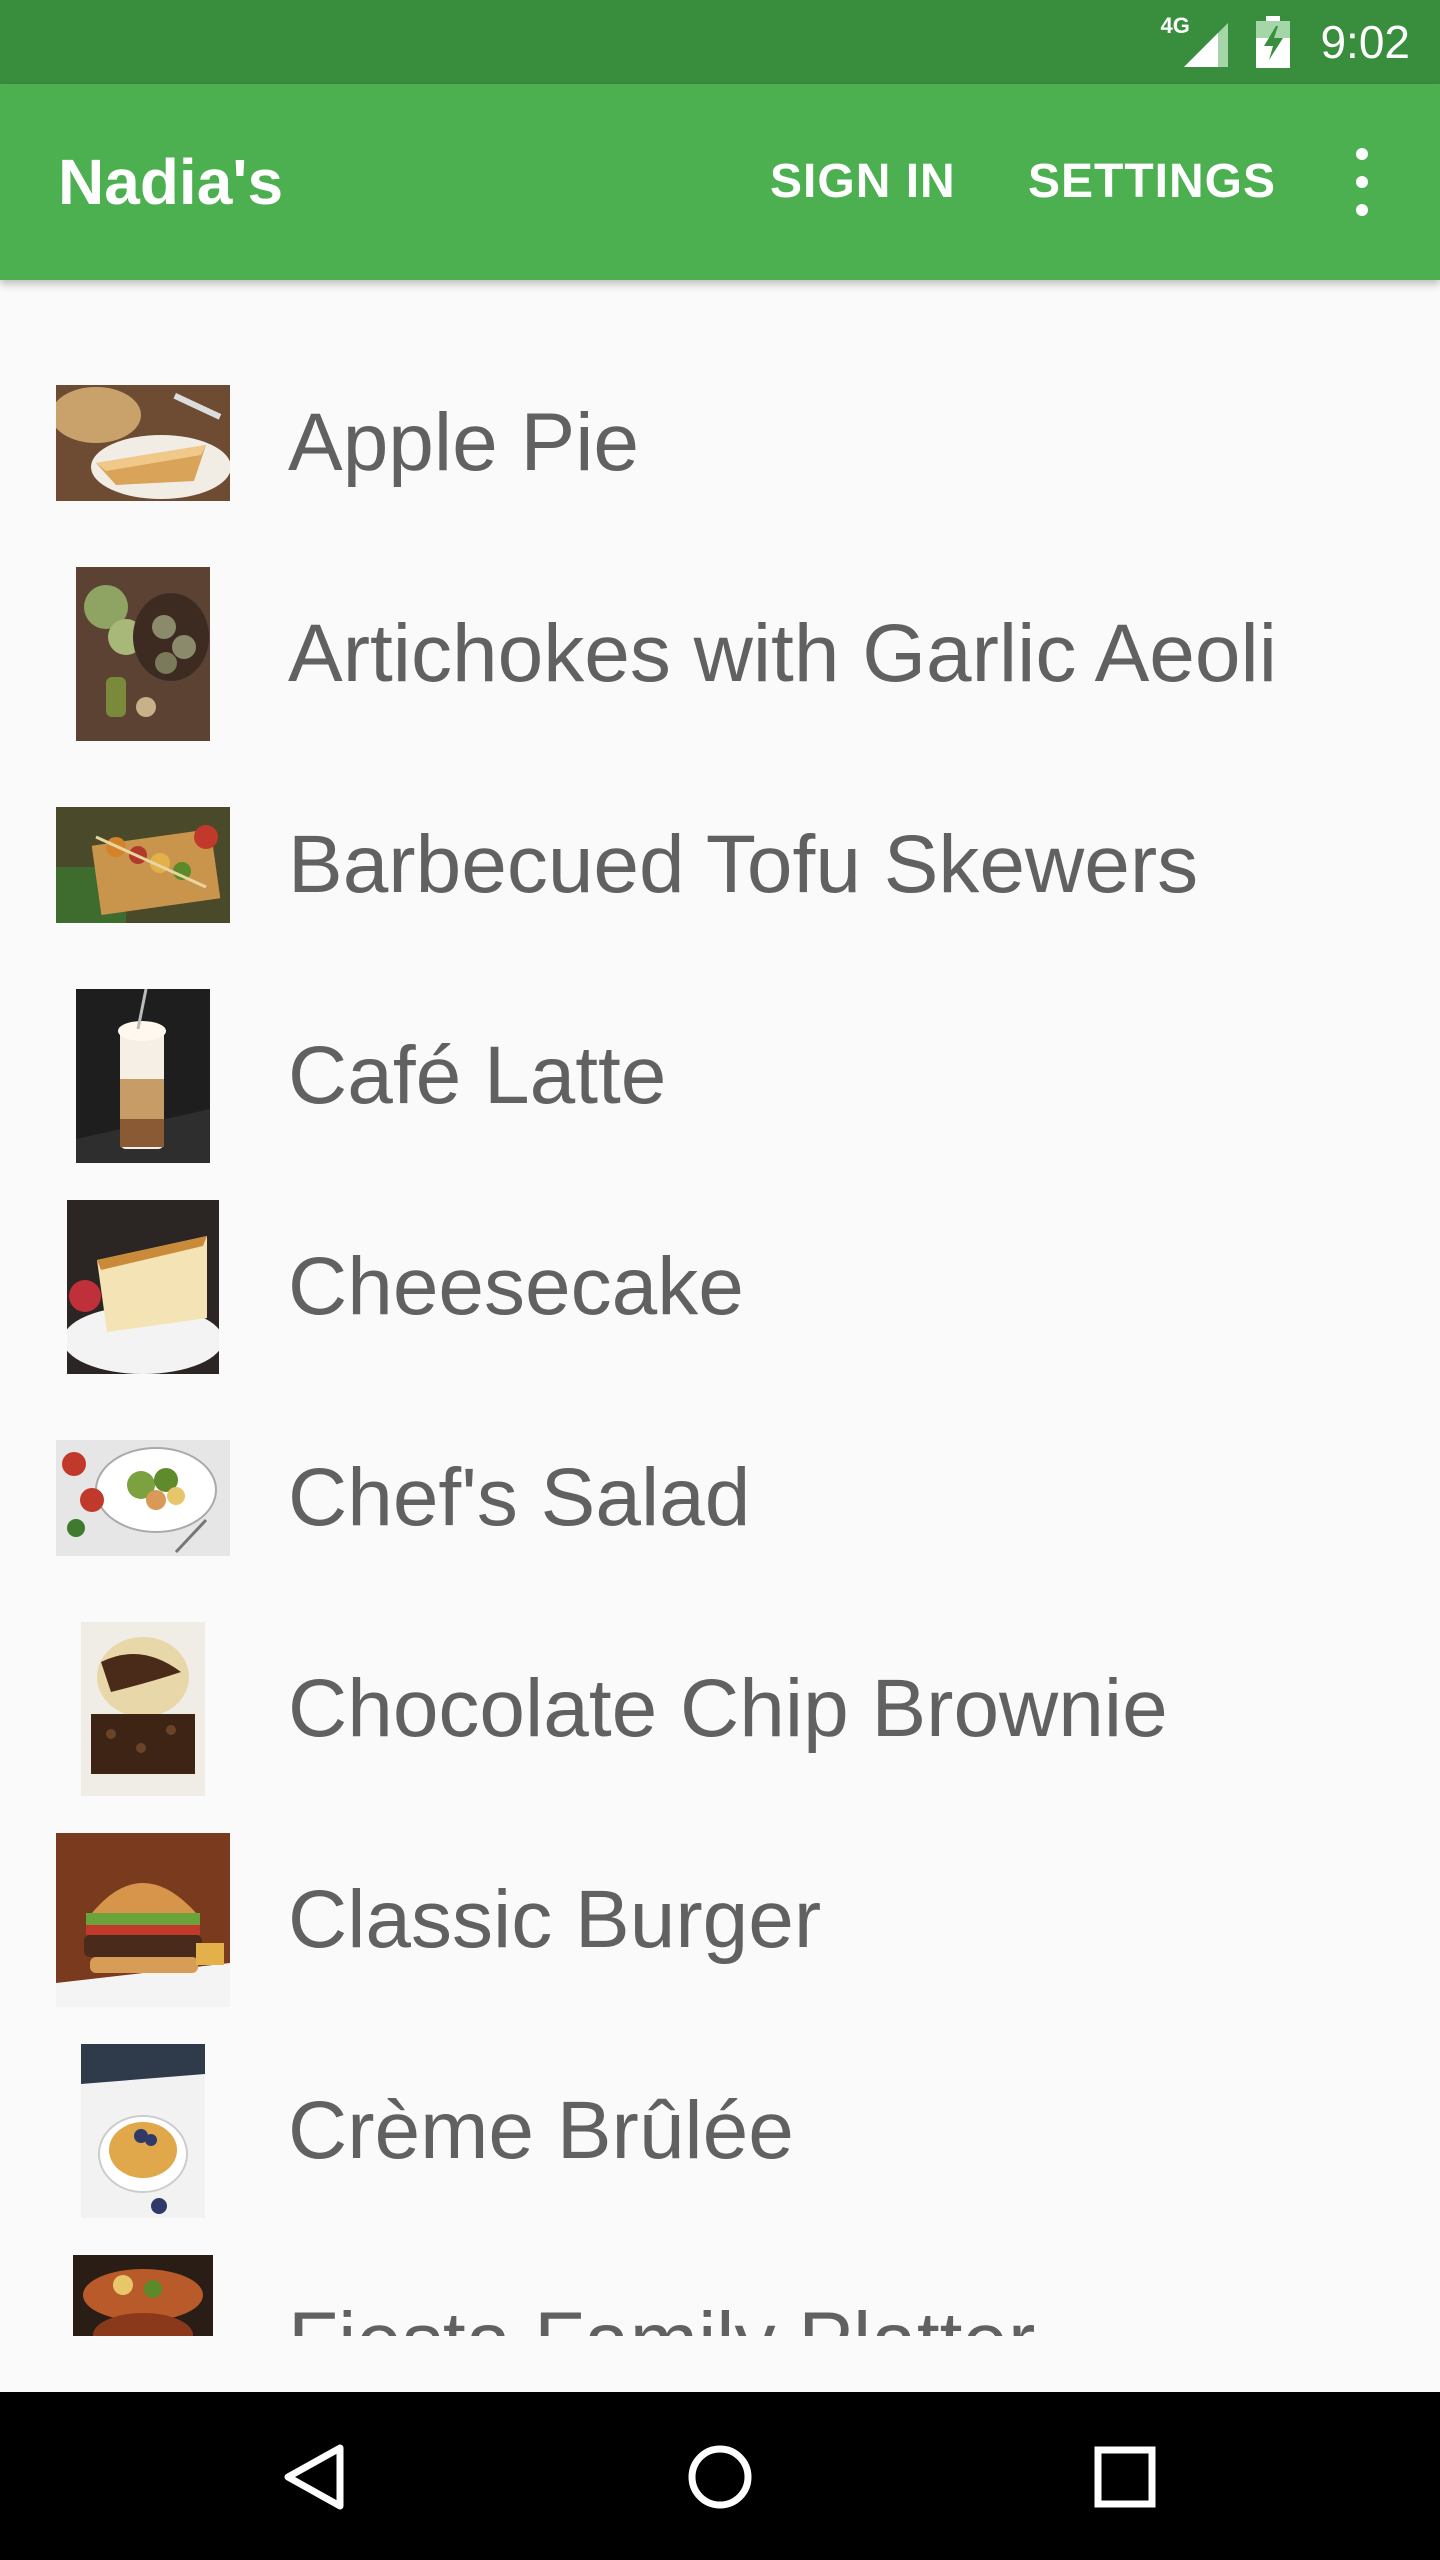  I want to click on home-icon, so click(720, 2477).